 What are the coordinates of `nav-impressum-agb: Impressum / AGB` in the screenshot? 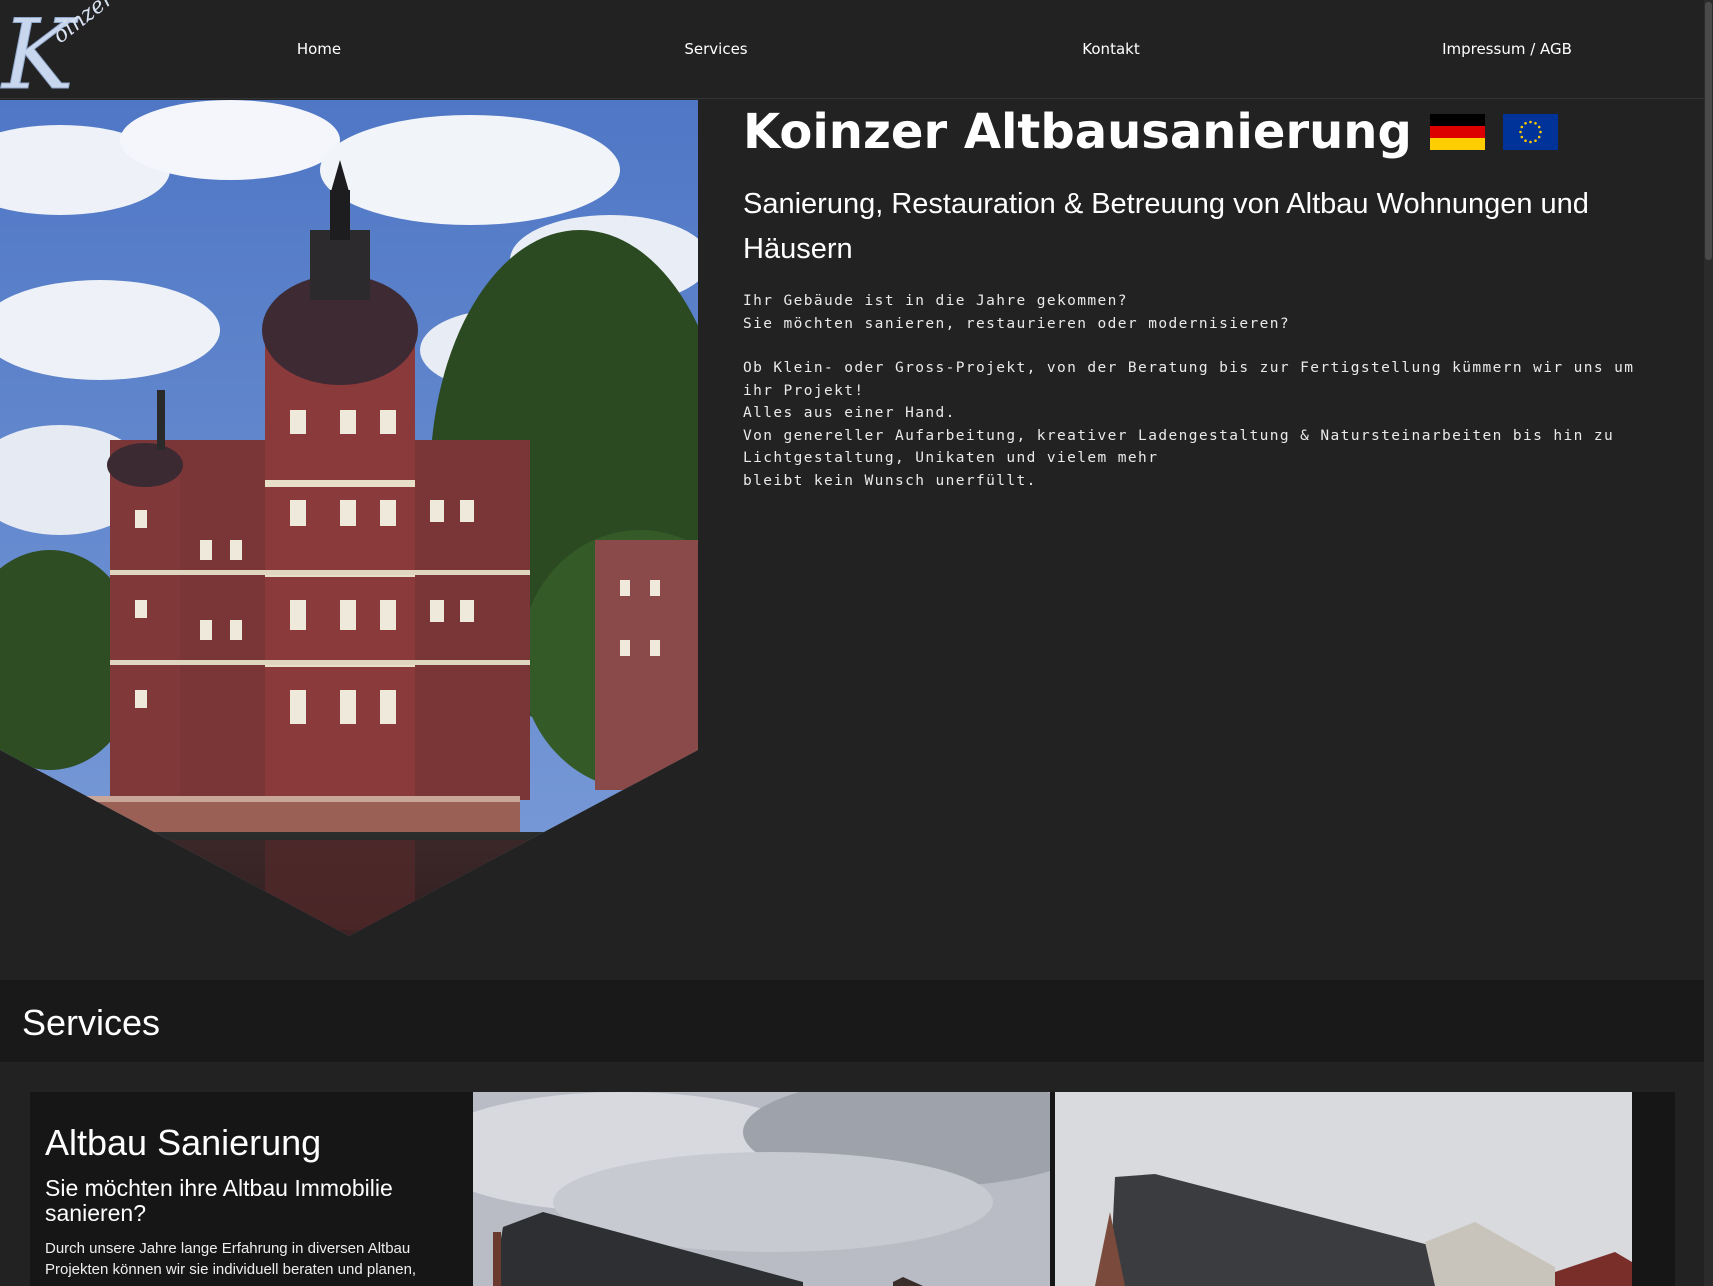 It's located at (1507, 49).